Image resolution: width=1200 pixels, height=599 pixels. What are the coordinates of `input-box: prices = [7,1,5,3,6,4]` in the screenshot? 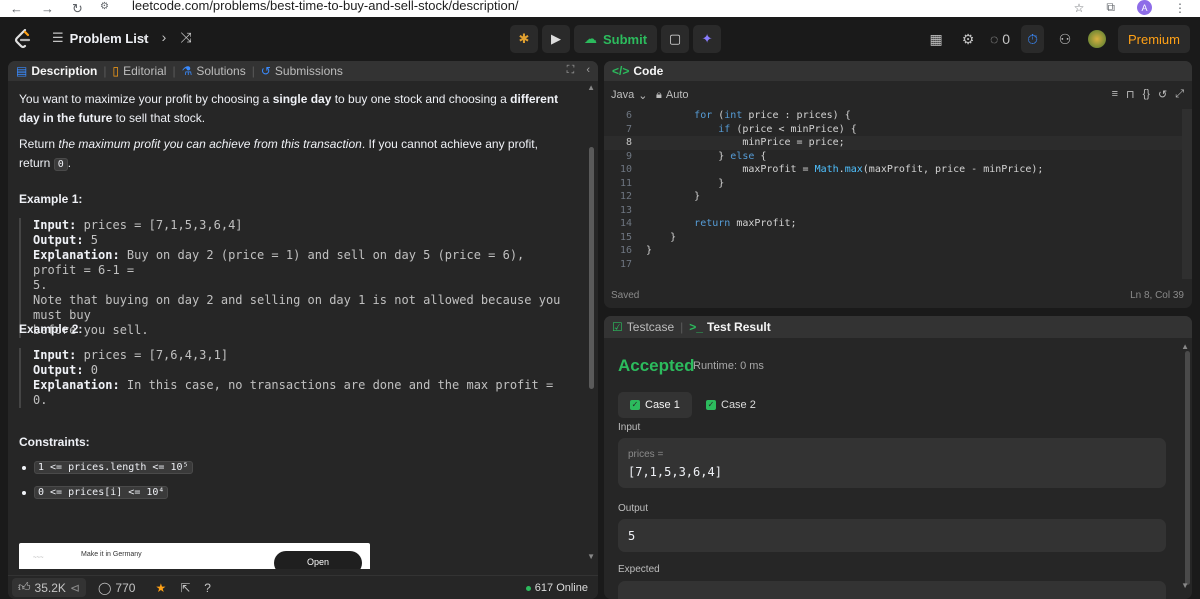 It's located at (892, 463).